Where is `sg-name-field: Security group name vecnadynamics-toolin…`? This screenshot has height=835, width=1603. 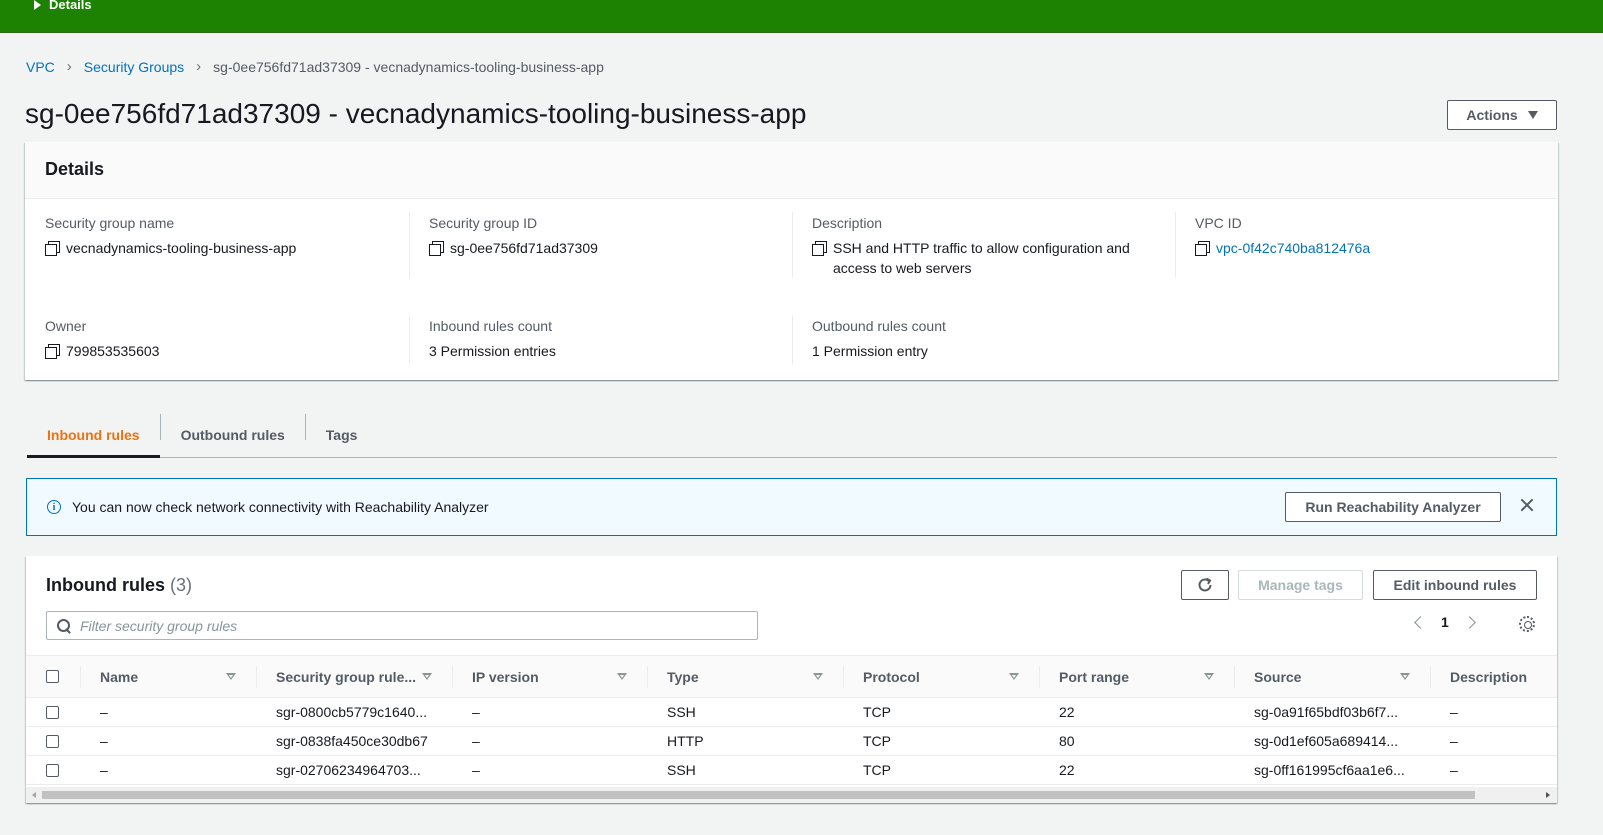 sg-name-field: Security group name vecnadynamics-toolin… is located at coordinates (170, 236).